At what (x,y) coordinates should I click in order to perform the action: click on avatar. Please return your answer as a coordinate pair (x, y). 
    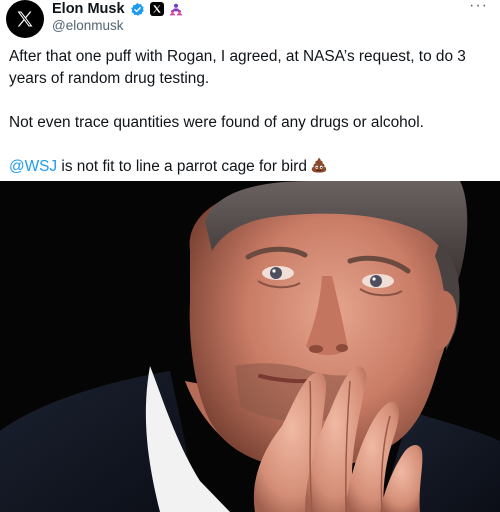
    Looking at the image, I should click on (25, 19).